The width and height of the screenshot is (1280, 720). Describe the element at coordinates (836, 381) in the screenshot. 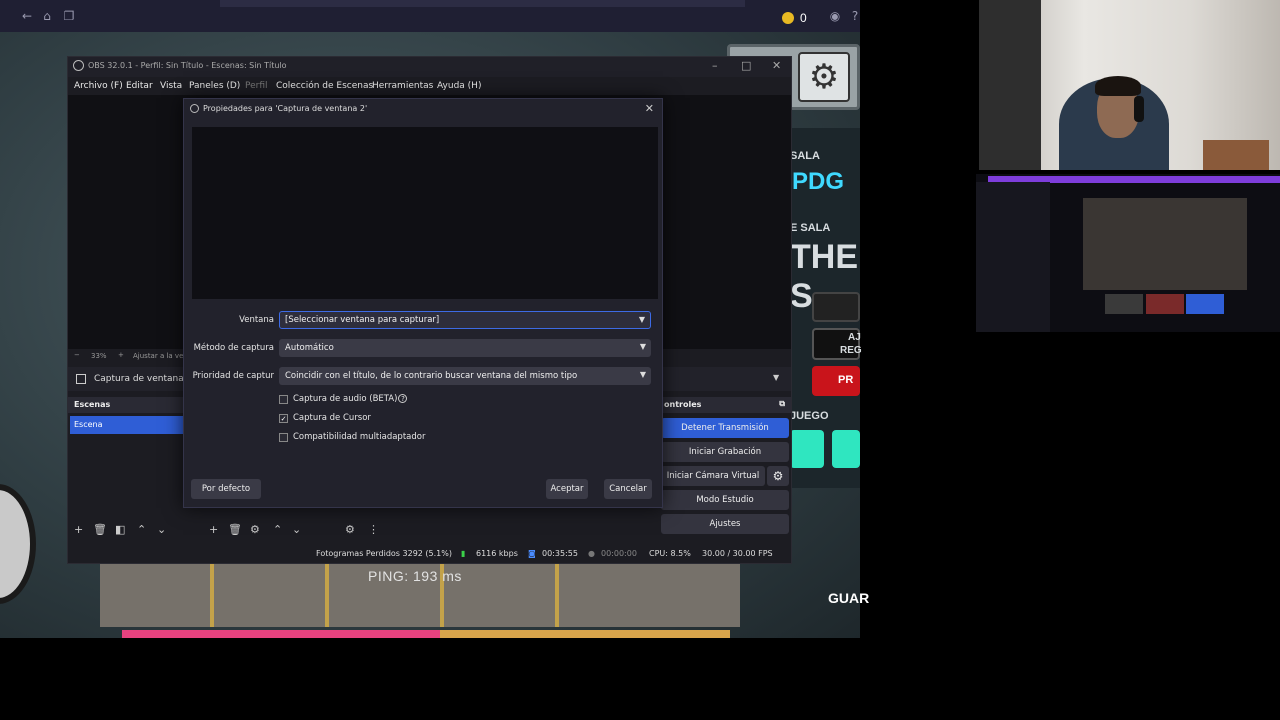

I see `private-button: PR` at that location.